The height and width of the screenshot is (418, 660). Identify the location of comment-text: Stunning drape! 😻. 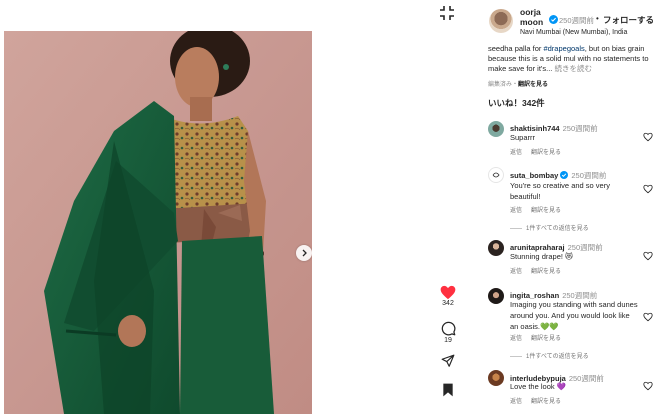
(541, 256).